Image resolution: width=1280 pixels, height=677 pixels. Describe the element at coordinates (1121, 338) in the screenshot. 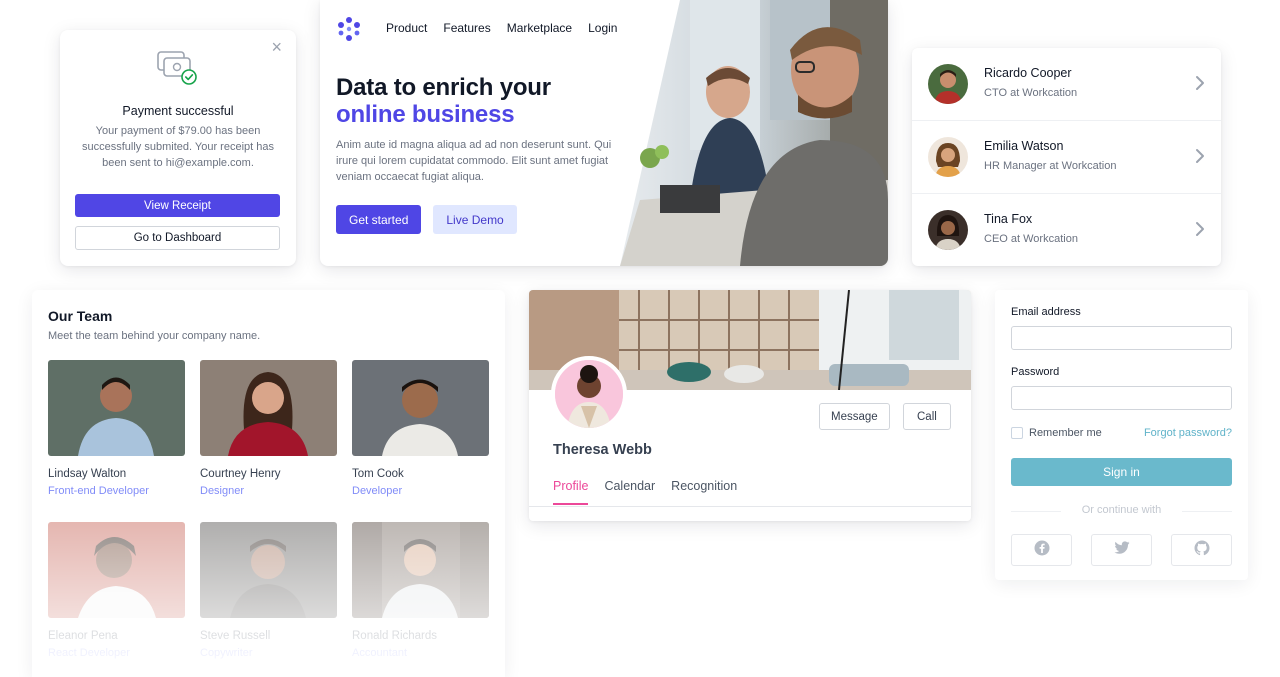

I see `email-field` at that location.